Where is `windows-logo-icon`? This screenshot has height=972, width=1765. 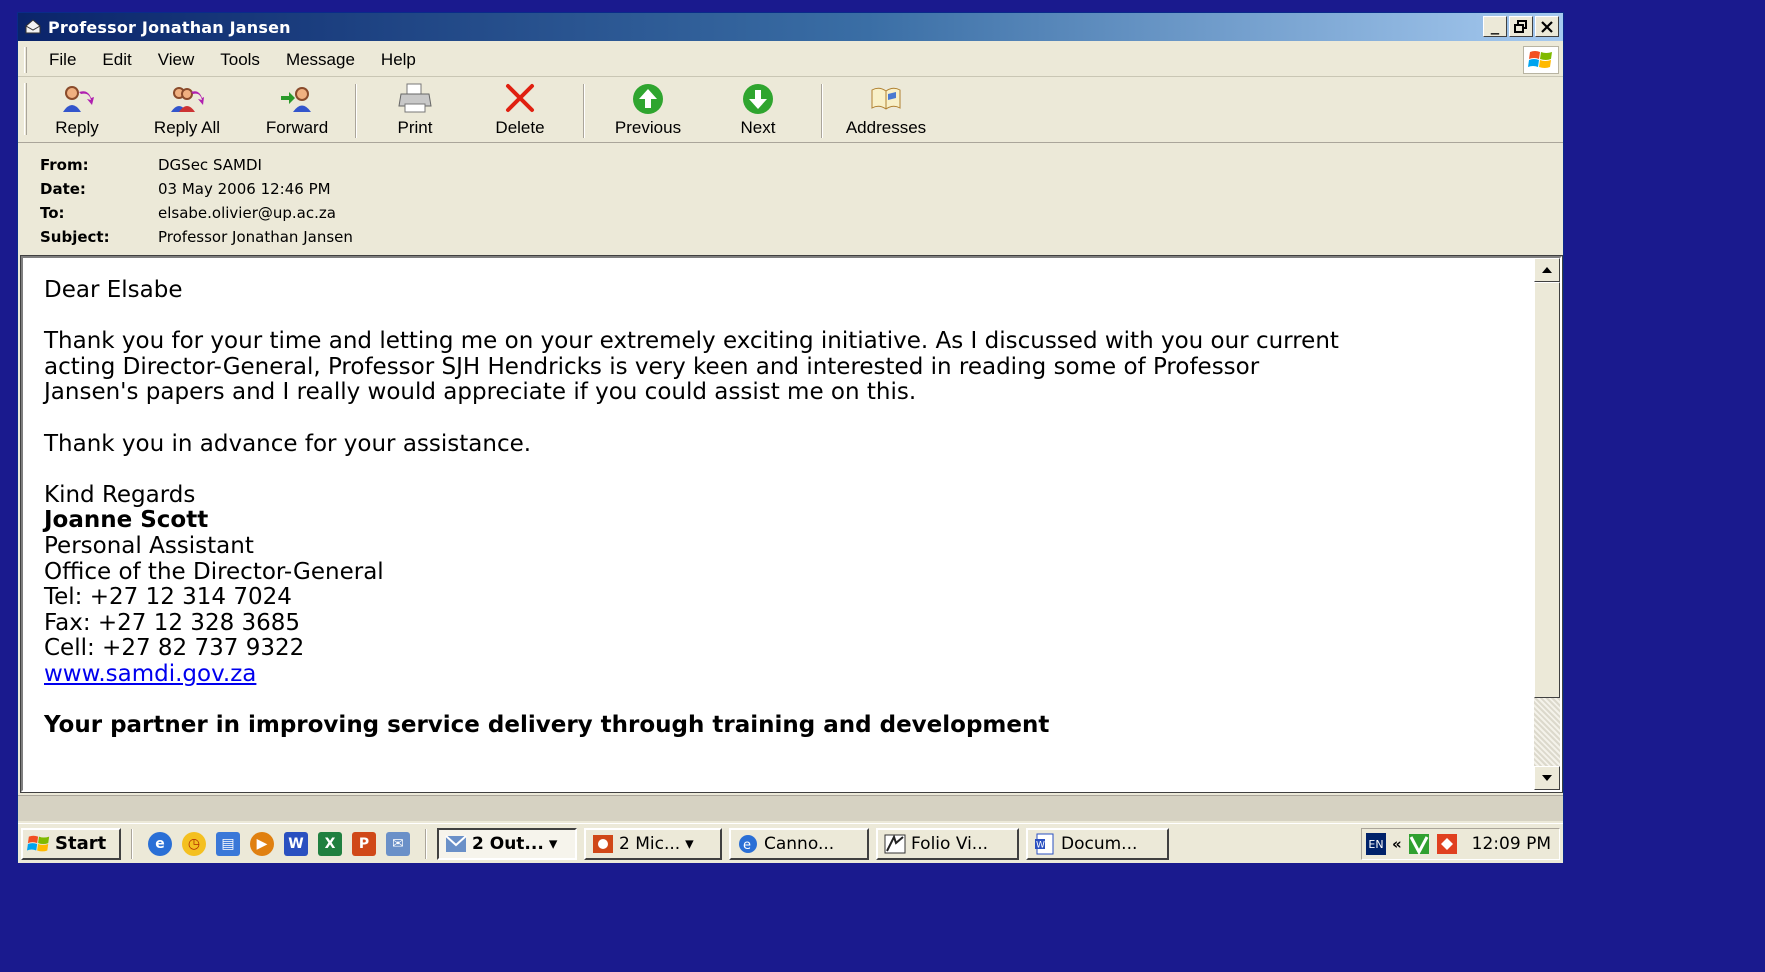 windows-logo-icon is located at coordinates (1541, 60).